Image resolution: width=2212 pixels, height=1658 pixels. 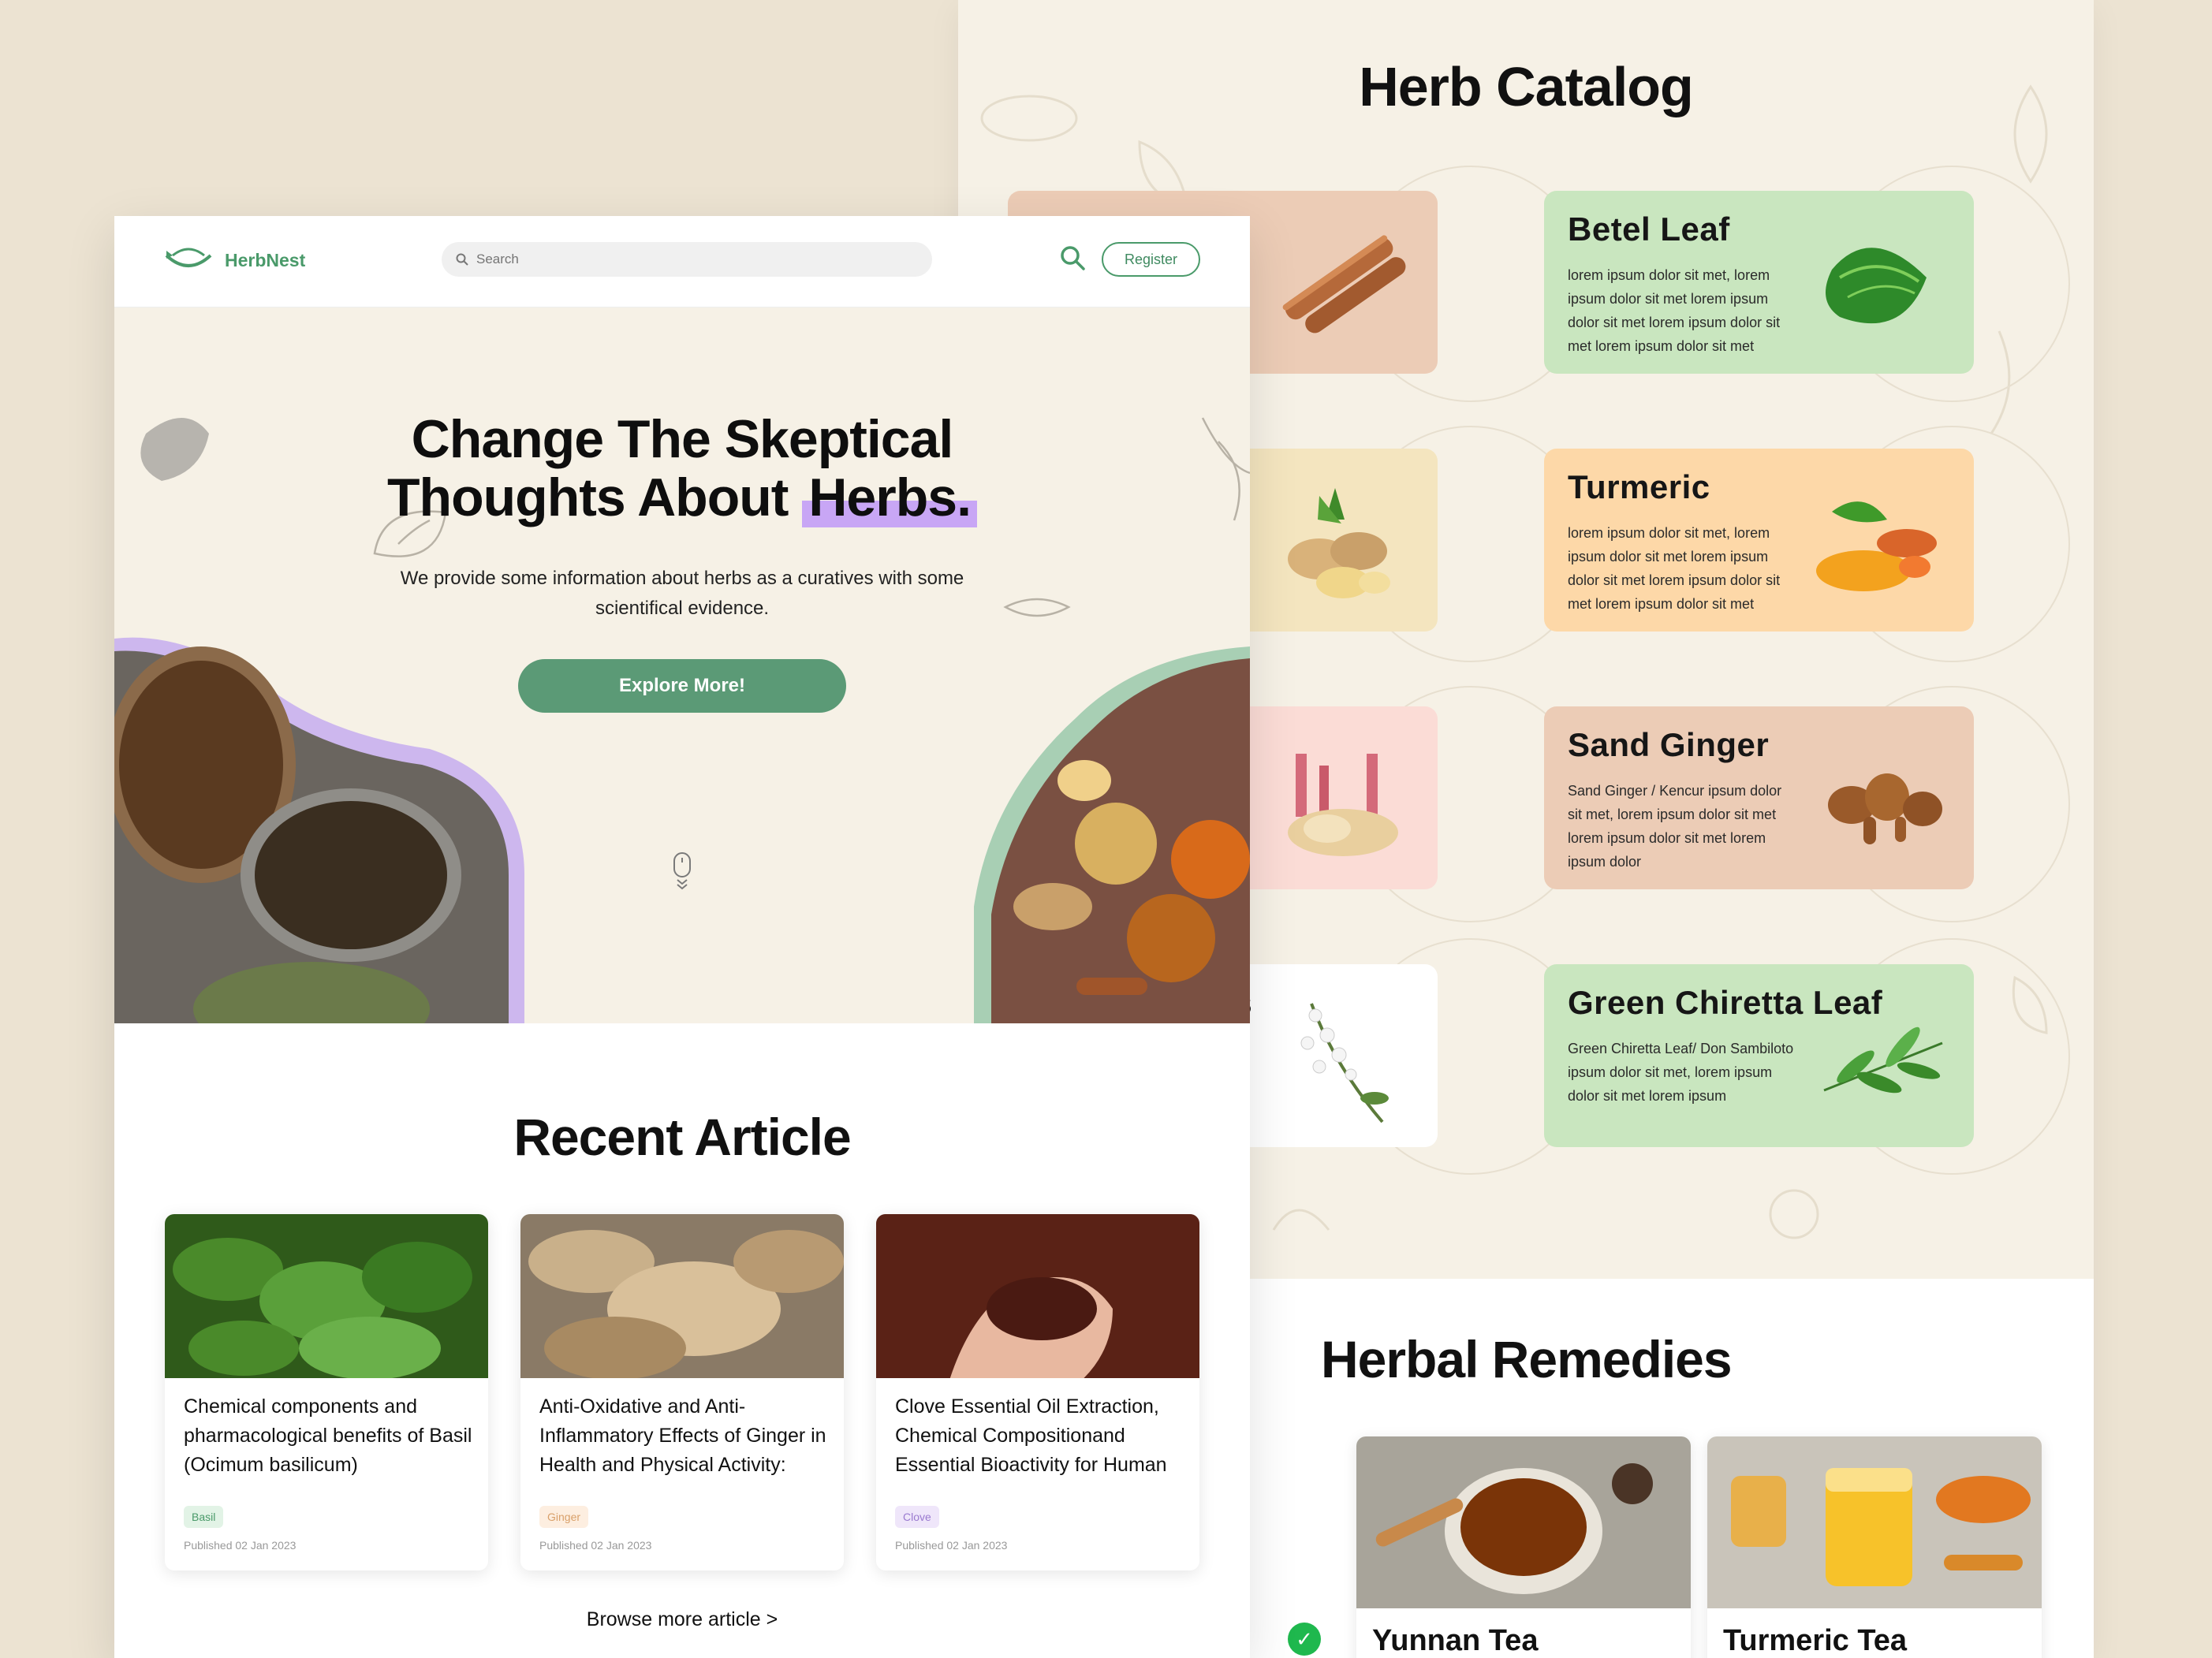 I want to click on search-input, so click(x=689, y=259).